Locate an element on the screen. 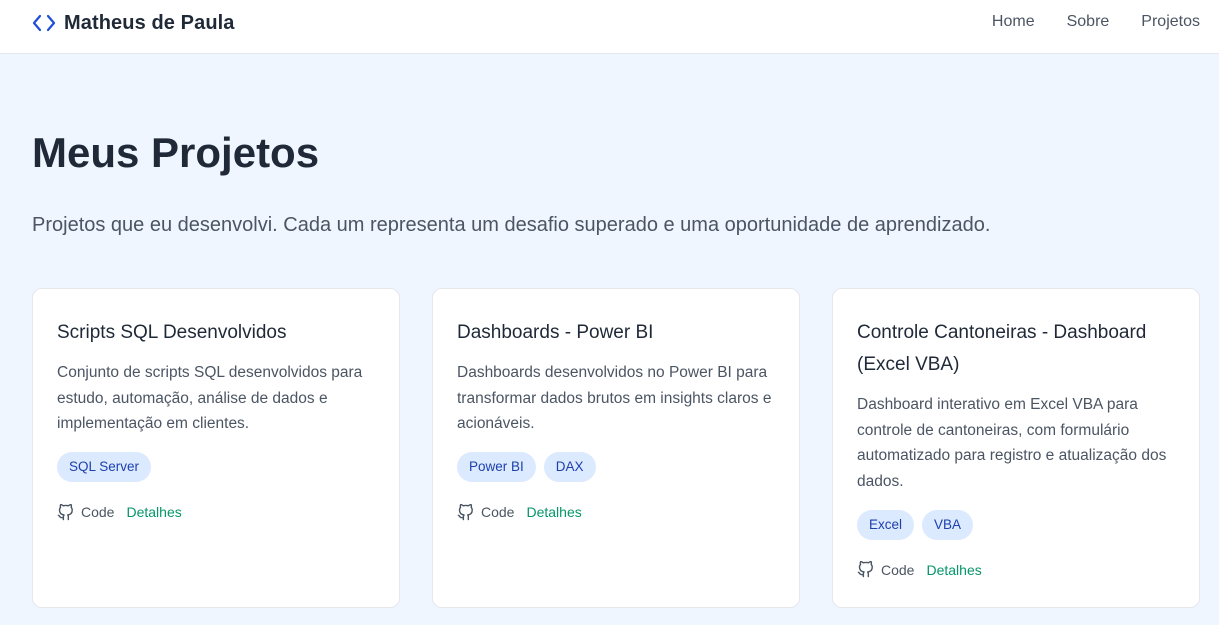  nav-menu: Home Sobre Projetos is located at coordinates (1096, 22).